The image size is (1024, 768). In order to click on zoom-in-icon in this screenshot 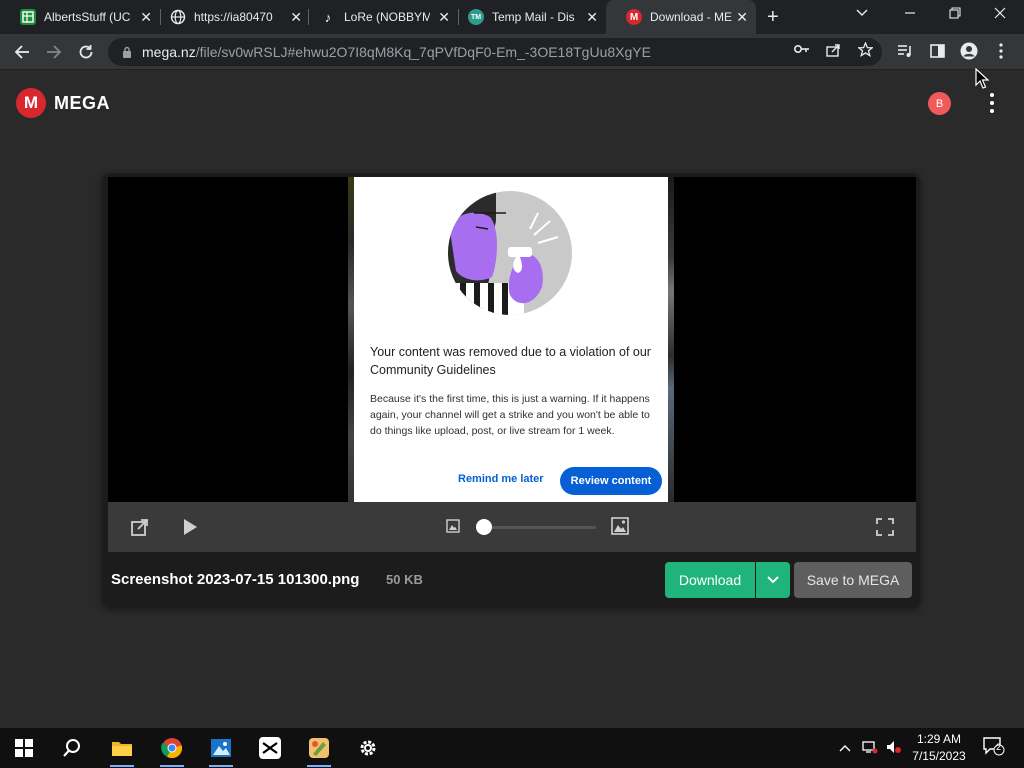, I will do `click(620, 528)`.